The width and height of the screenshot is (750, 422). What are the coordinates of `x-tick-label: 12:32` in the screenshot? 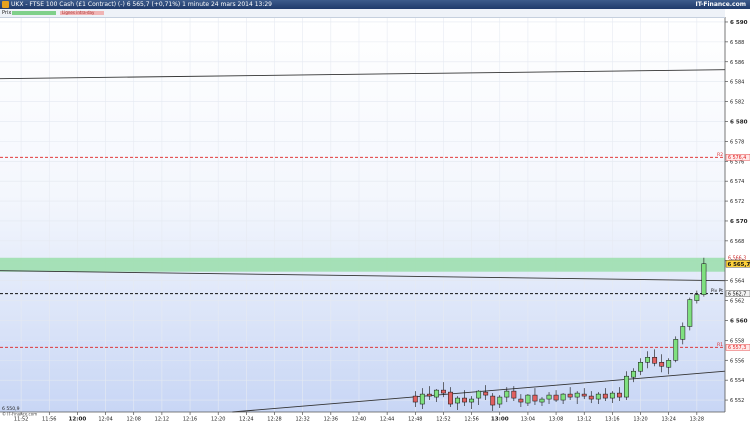 It's located at (302, 419).